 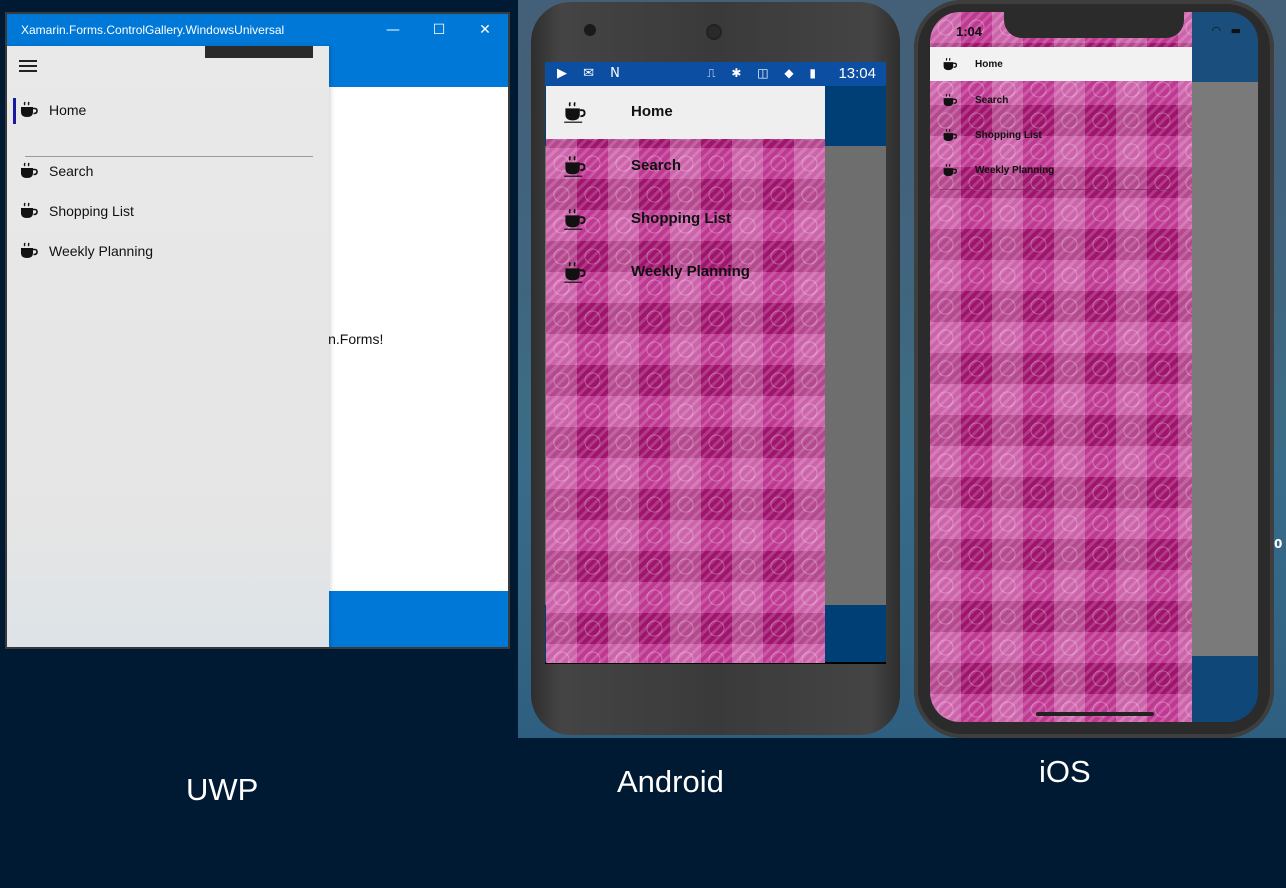 I want to click on status-system-icons: ⎍ ✱ ◫ ◆ ▮, so click(x=764, y=73).